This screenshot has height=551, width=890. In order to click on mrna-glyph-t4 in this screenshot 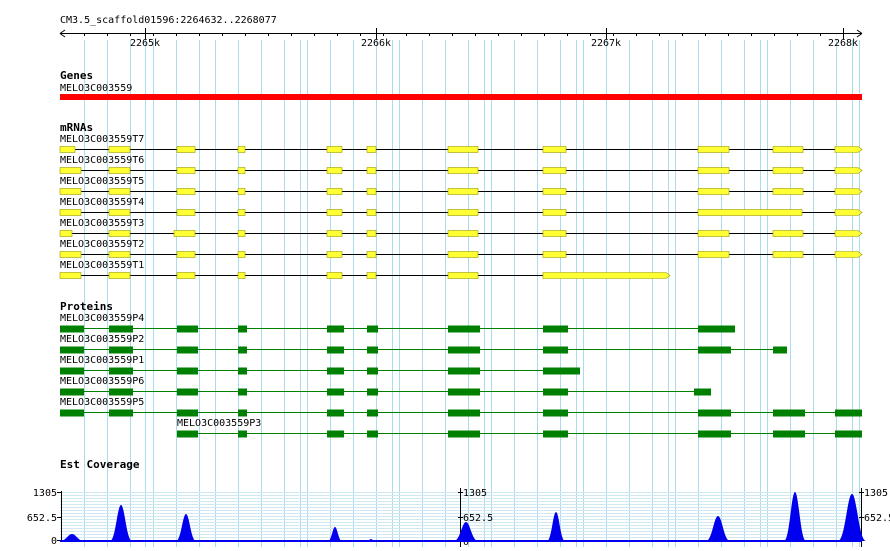, I will do `click(461, 212)`.